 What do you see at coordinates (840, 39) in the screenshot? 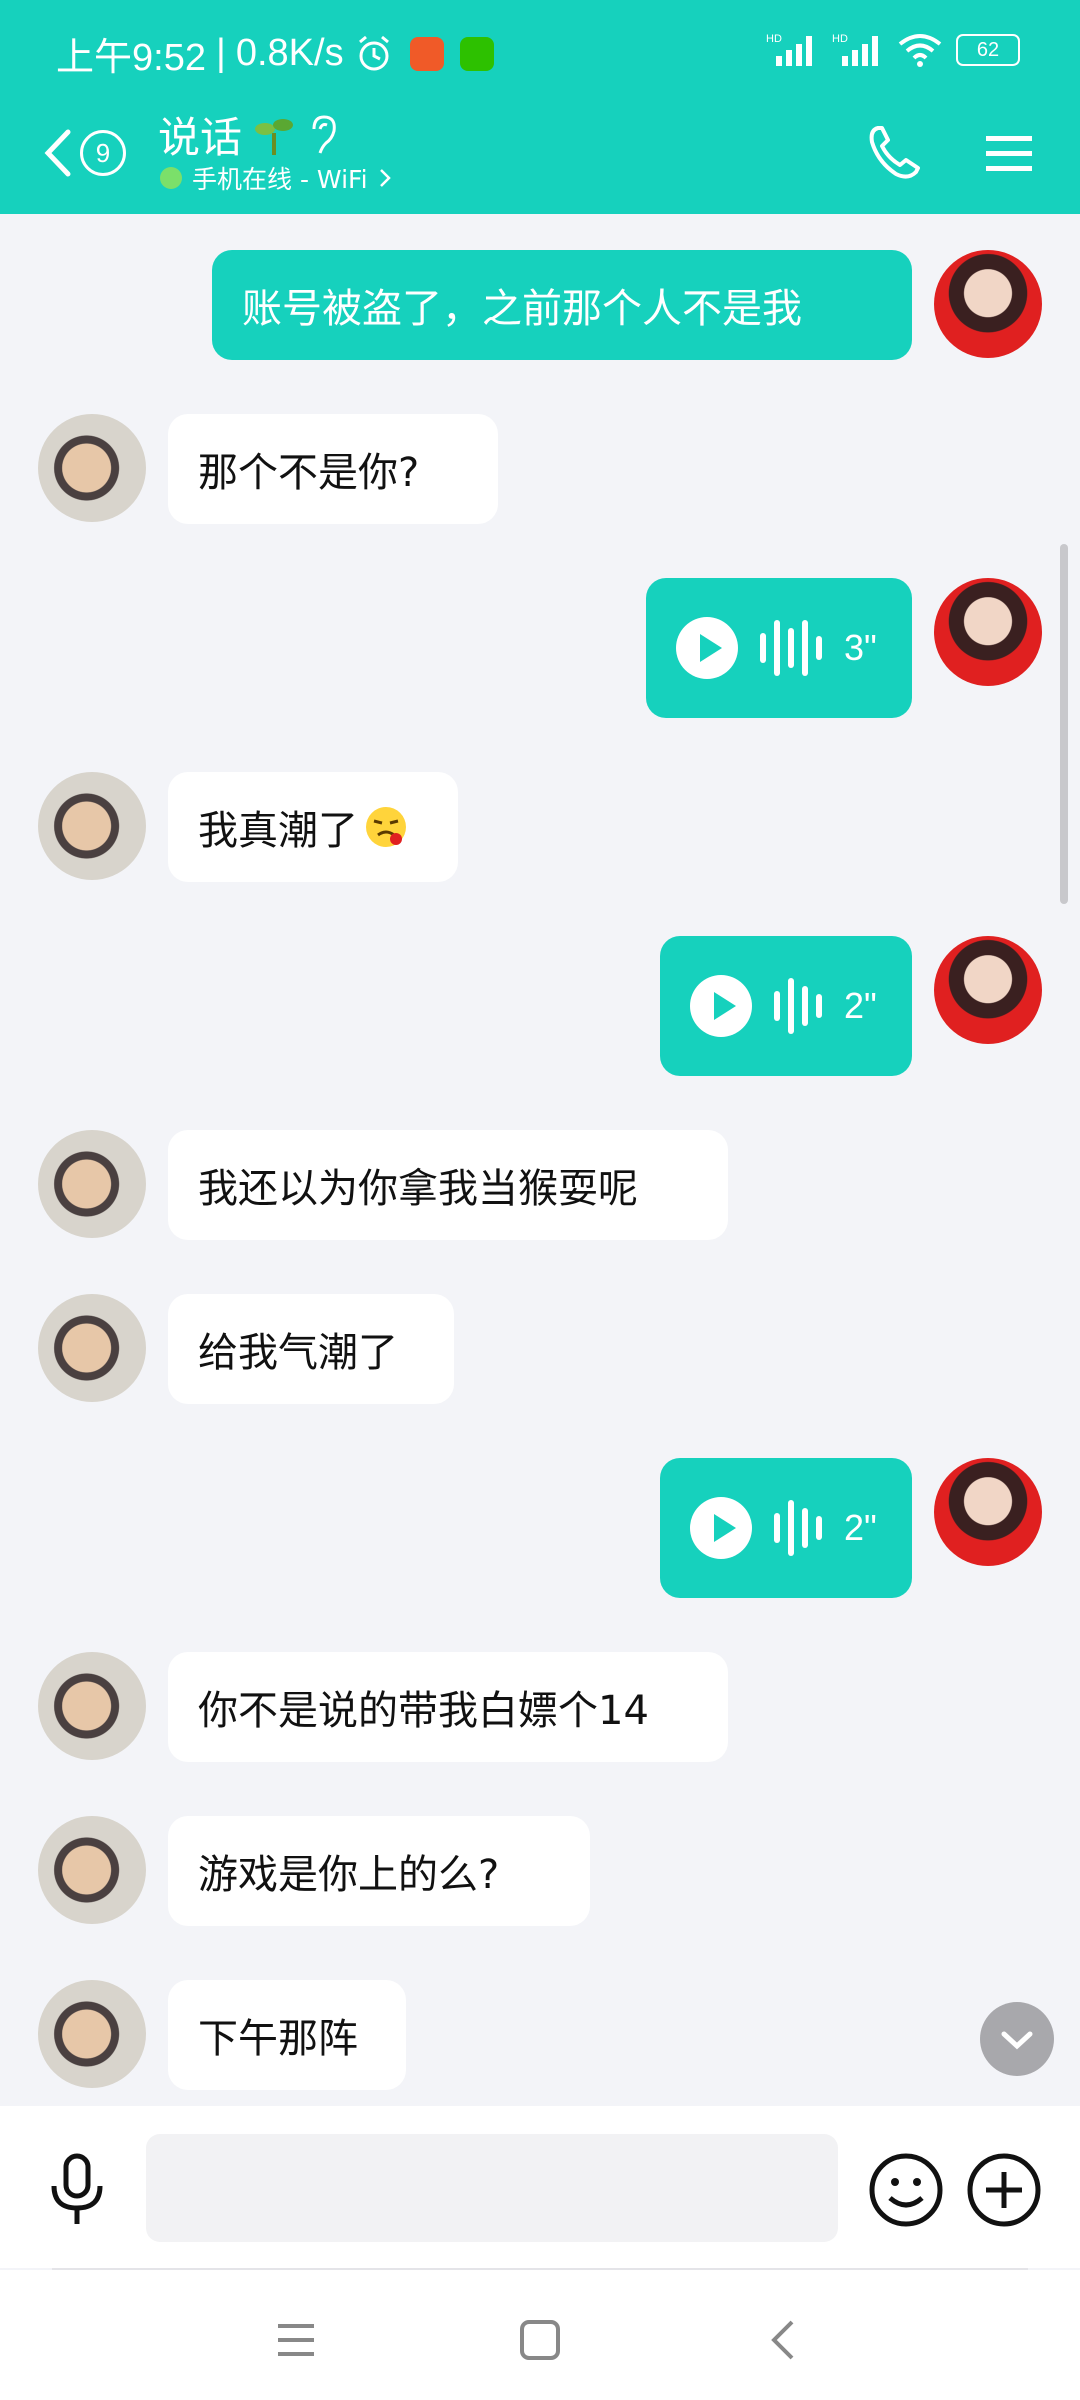
I see `network-2-label: HD` at bounding box center [840, 39].